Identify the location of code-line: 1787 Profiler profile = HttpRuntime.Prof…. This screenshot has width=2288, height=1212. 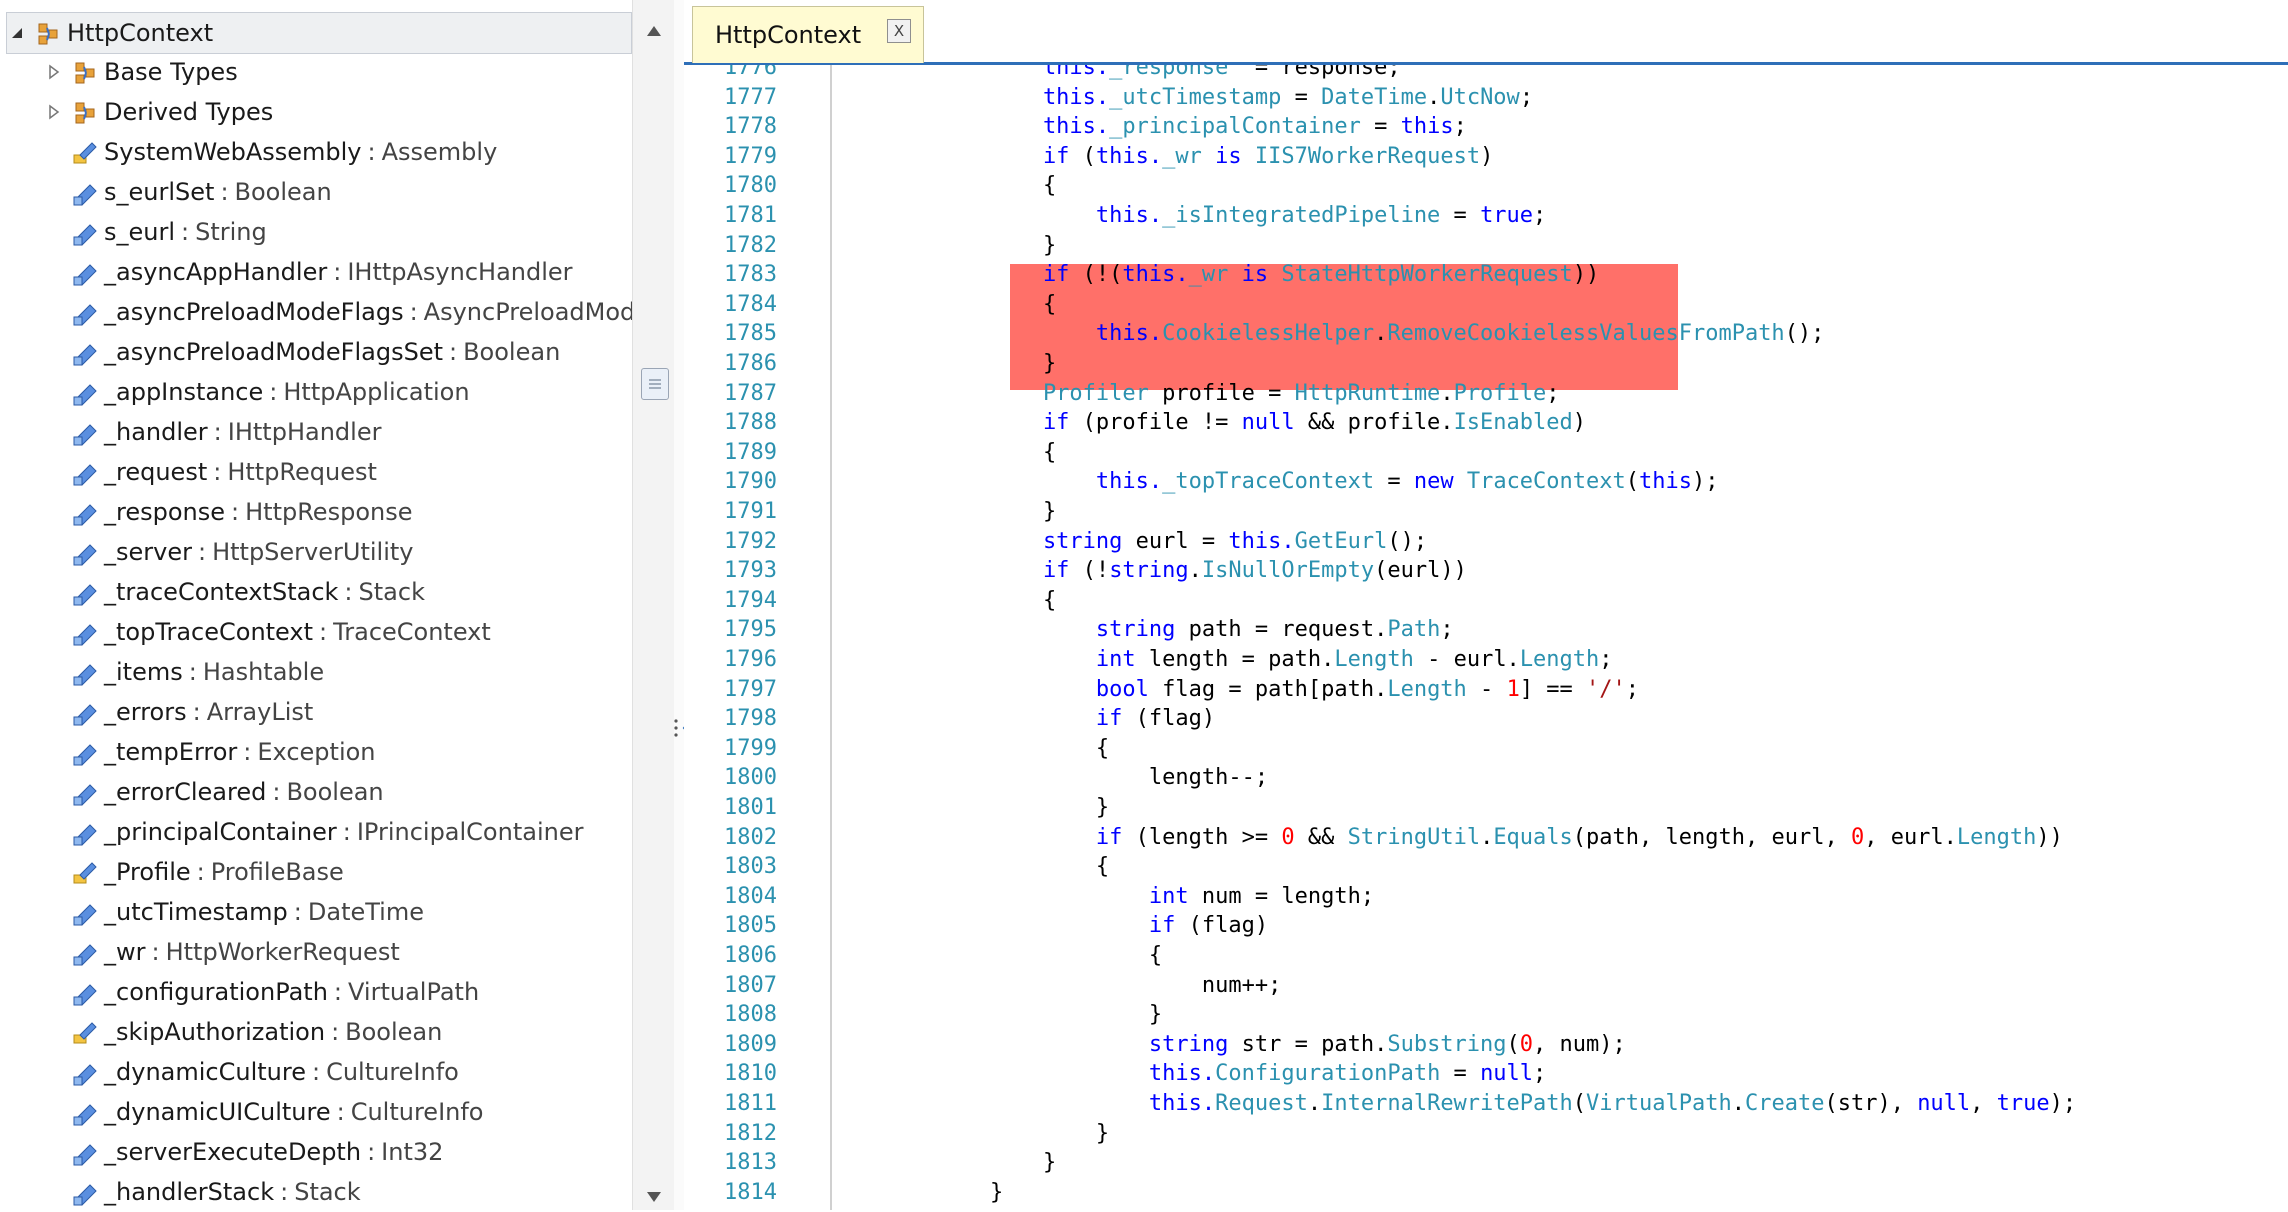
(1486, 394).